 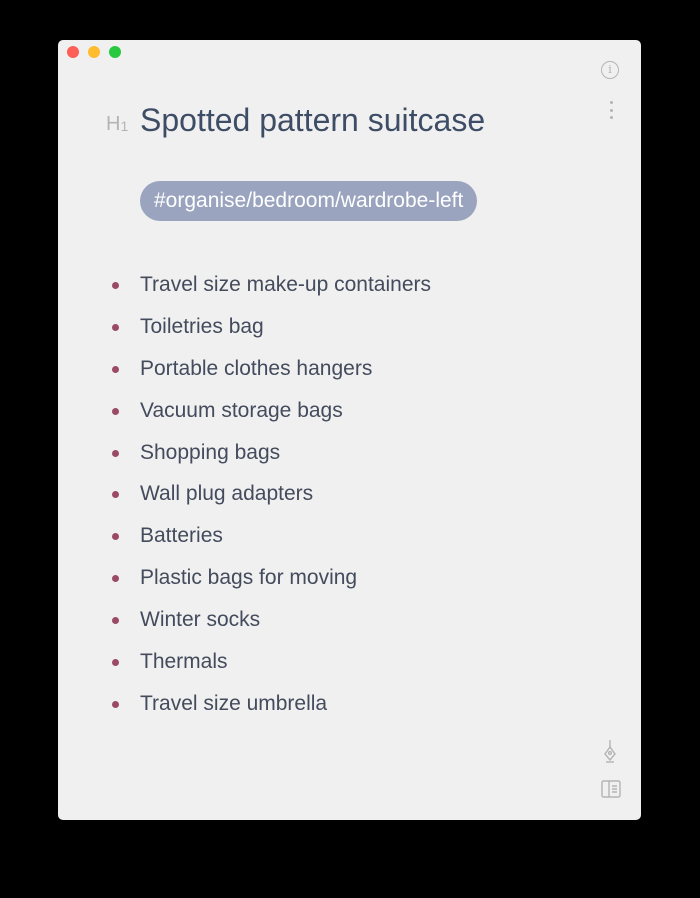 I want to click on list-item-text: Travel size make-up containers, so click(x=286, y=284).